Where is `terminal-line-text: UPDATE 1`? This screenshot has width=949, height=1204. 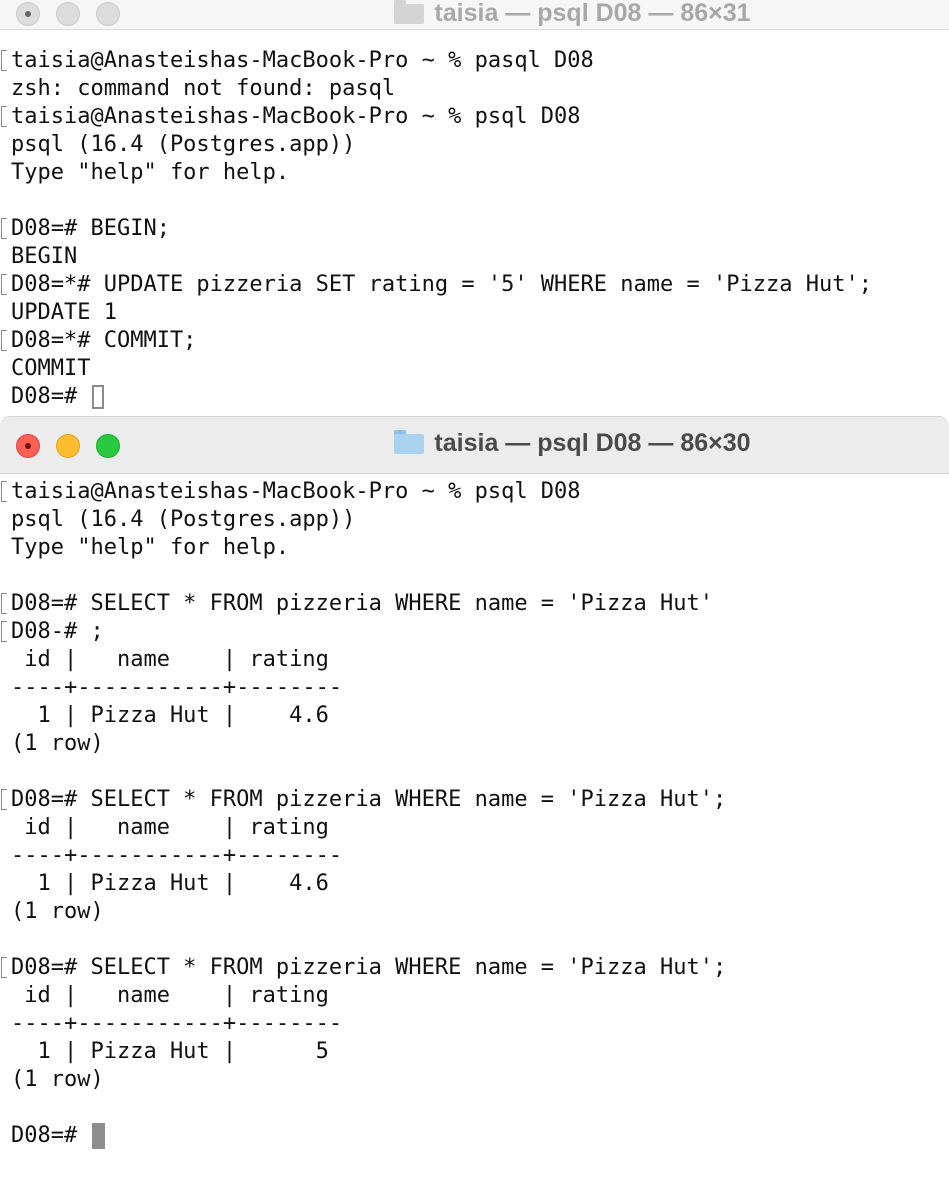 terminal-line-text: UPDATE 1 is located at coordinates (64, 312).